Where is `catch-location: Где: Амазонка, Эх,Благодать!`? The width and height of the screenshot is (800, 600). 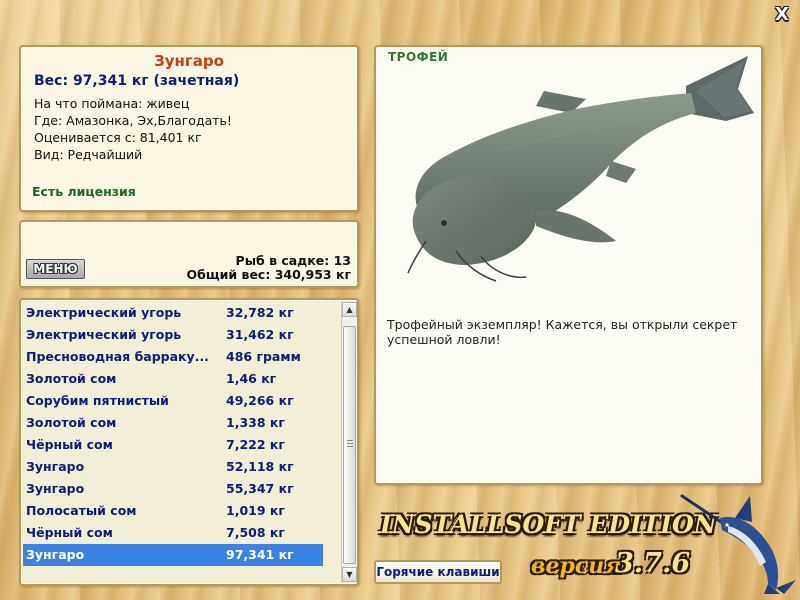
catch-location: Где: Амазонка, Эх,Благодать! is located at coordinates (133, 120).